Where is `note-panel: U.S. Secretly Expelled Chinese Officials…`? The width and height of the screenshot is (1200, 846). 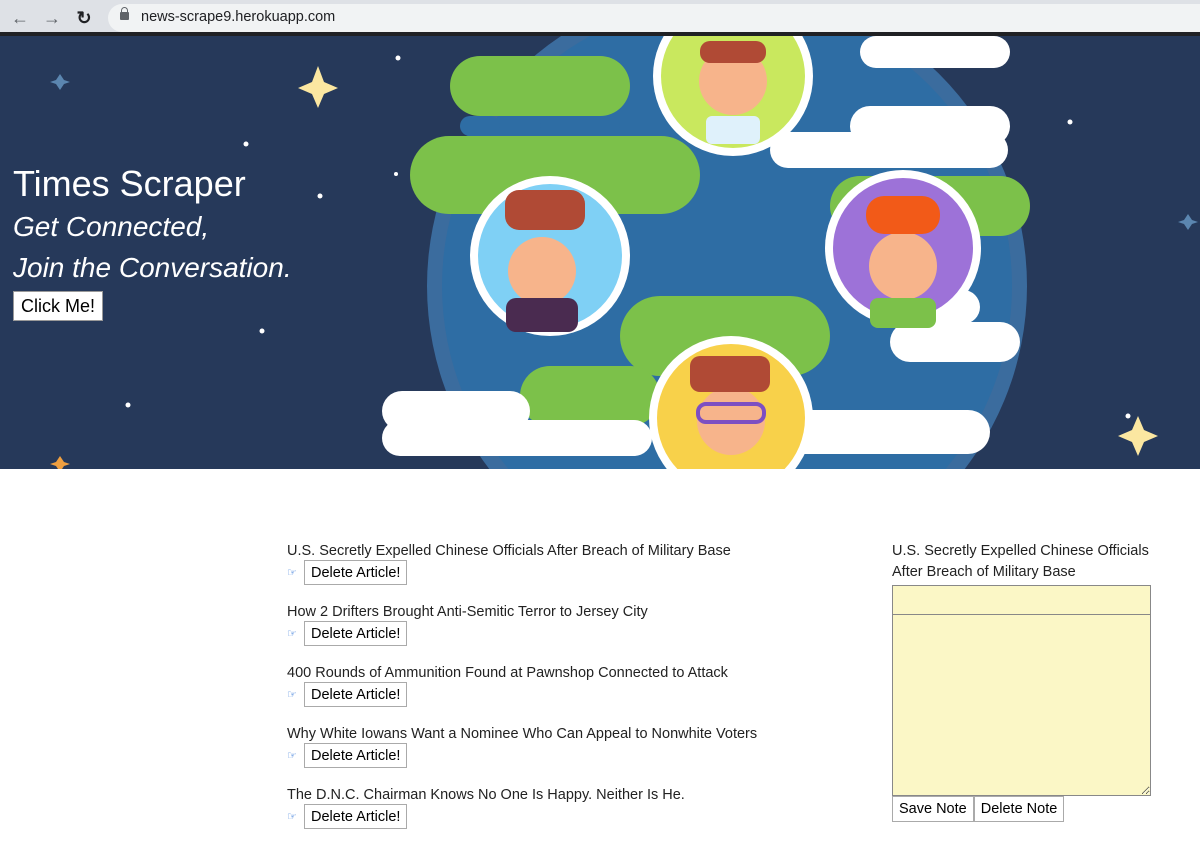
note-panel: U.S. Secretly Expelled Chinese Officials… is located at coordinates (1021, 681).